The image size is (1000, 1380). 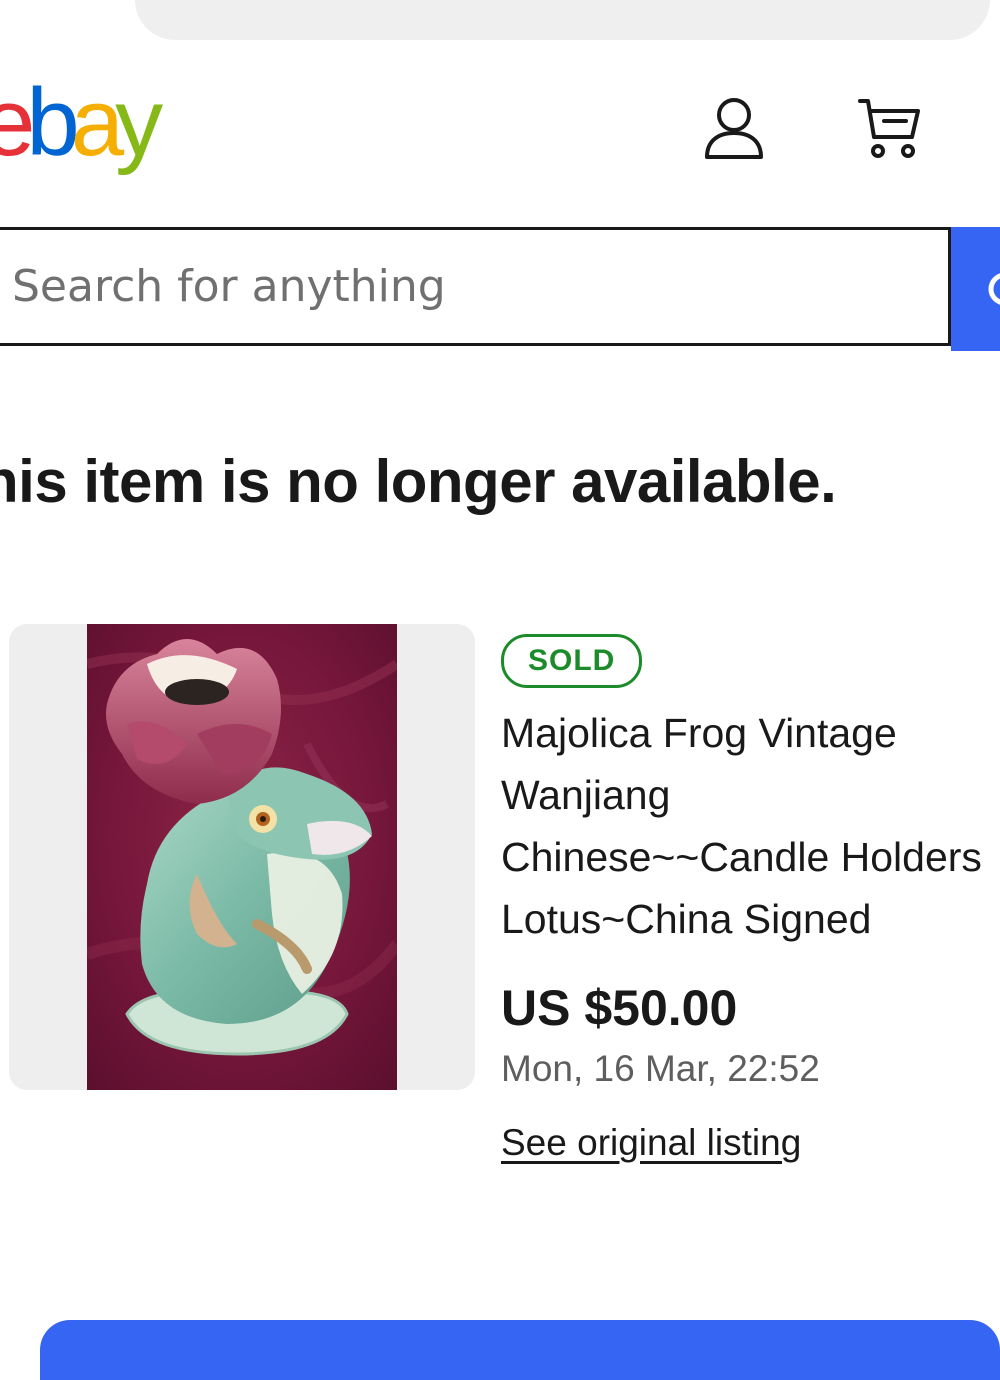 I want to click on account-icon, so click(x=734, y=128).